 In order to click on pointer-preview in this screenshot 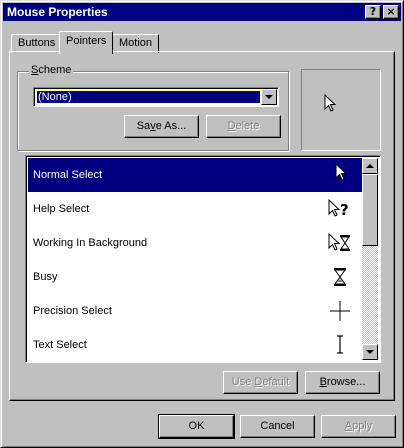, I will do `click(341, 110)`.